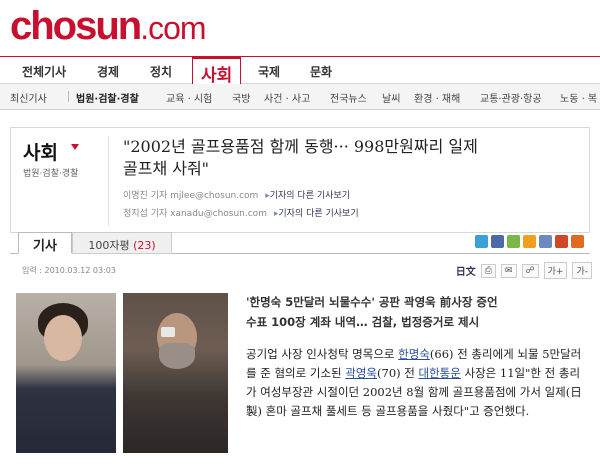 This screenshot has width=600, height=466. What do you see at coordinates (437, 97) in the screenshot?
I see `subnav-environment: 환경 · 재해` at bounding box center [437, 97].